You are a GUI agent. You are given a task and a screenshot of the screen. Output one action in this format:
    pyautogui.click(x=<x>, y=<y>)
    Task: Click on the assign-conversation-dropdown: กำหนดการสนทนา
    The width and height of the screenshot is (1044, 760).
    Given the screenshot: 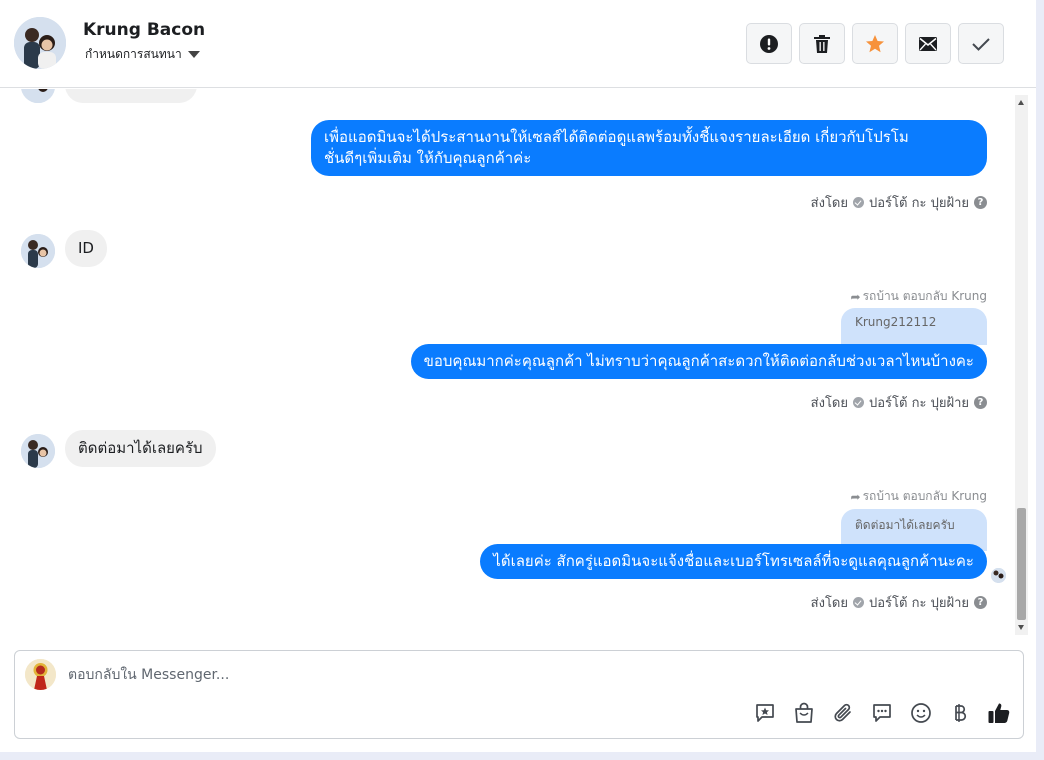 What is the action you would take?
    pyautogui.click(x=142, y=54)
    